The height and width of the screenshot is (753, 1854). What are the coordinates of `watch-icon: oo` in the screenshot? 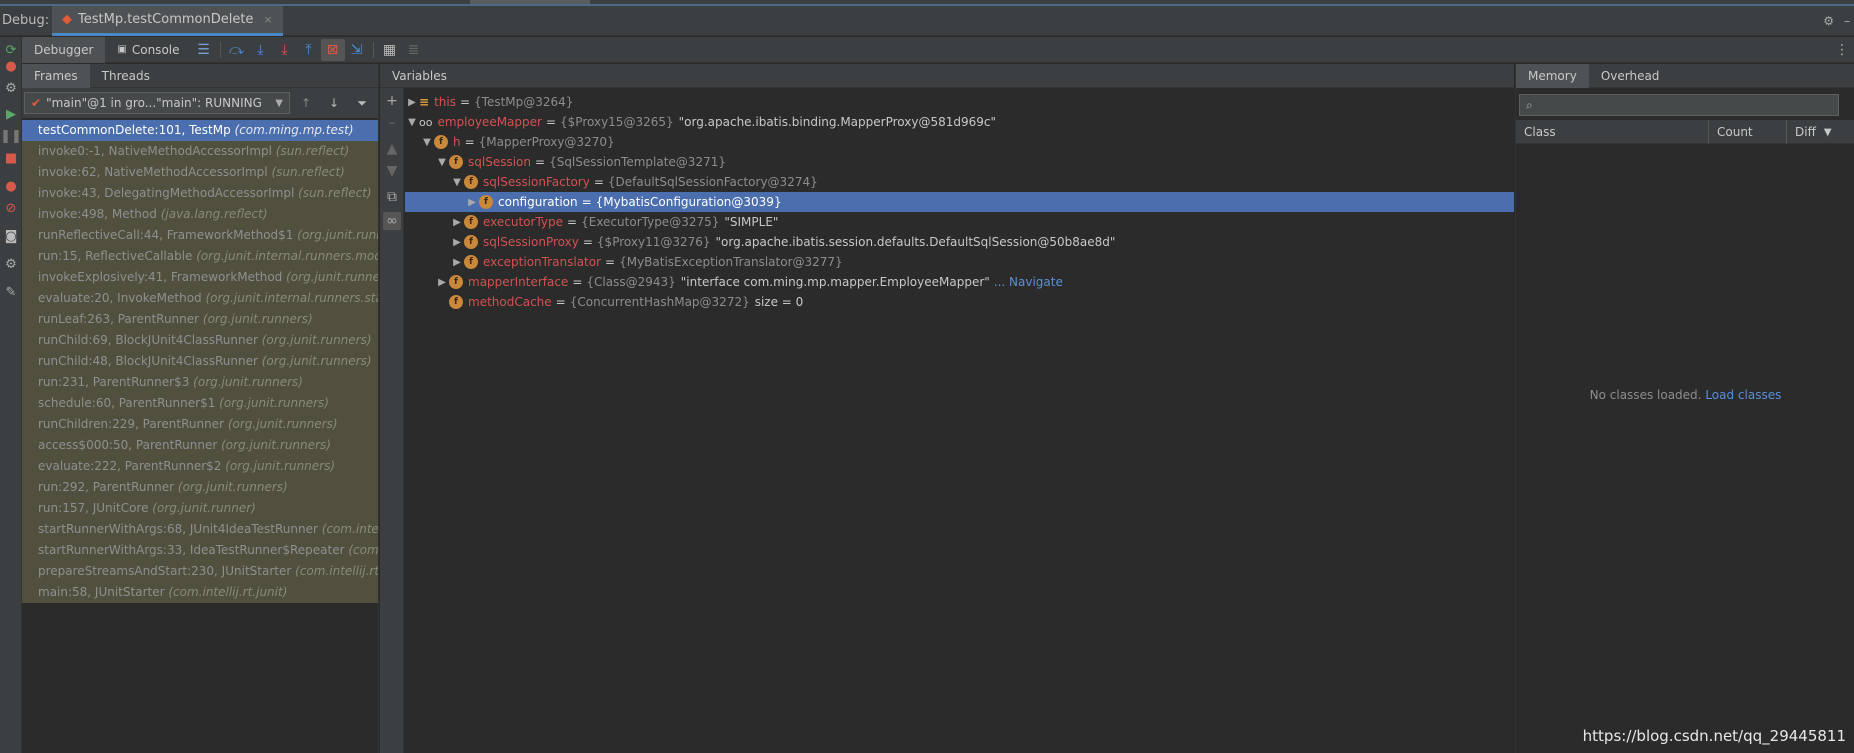 It's located at (426, 122).